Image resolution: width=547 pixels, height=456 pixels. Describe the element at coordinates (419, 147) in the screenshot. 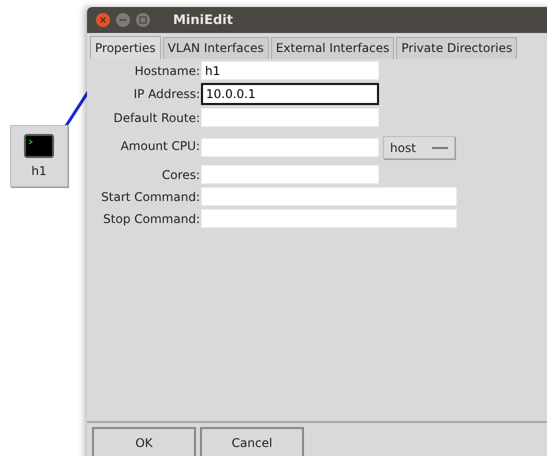

I see `host-dropdown: host` at that location.